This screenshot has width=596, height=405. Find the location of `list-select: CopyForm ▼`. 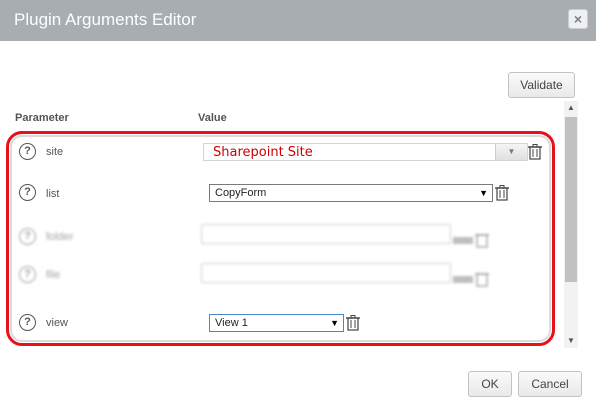

list-select: CopyForm ▼ is located at coordinates (351, 193).